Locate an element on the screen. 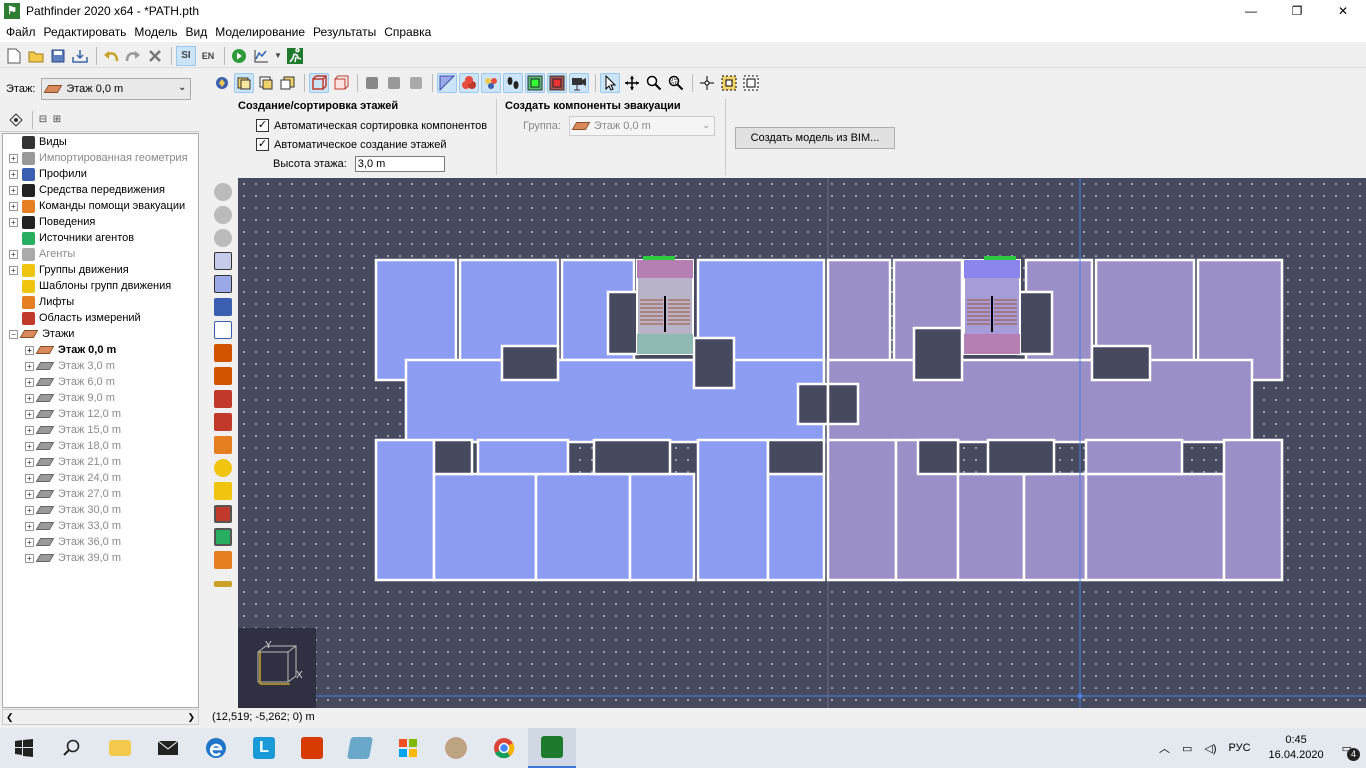  wireframe-view-icon is located at coordinates (319, 83).